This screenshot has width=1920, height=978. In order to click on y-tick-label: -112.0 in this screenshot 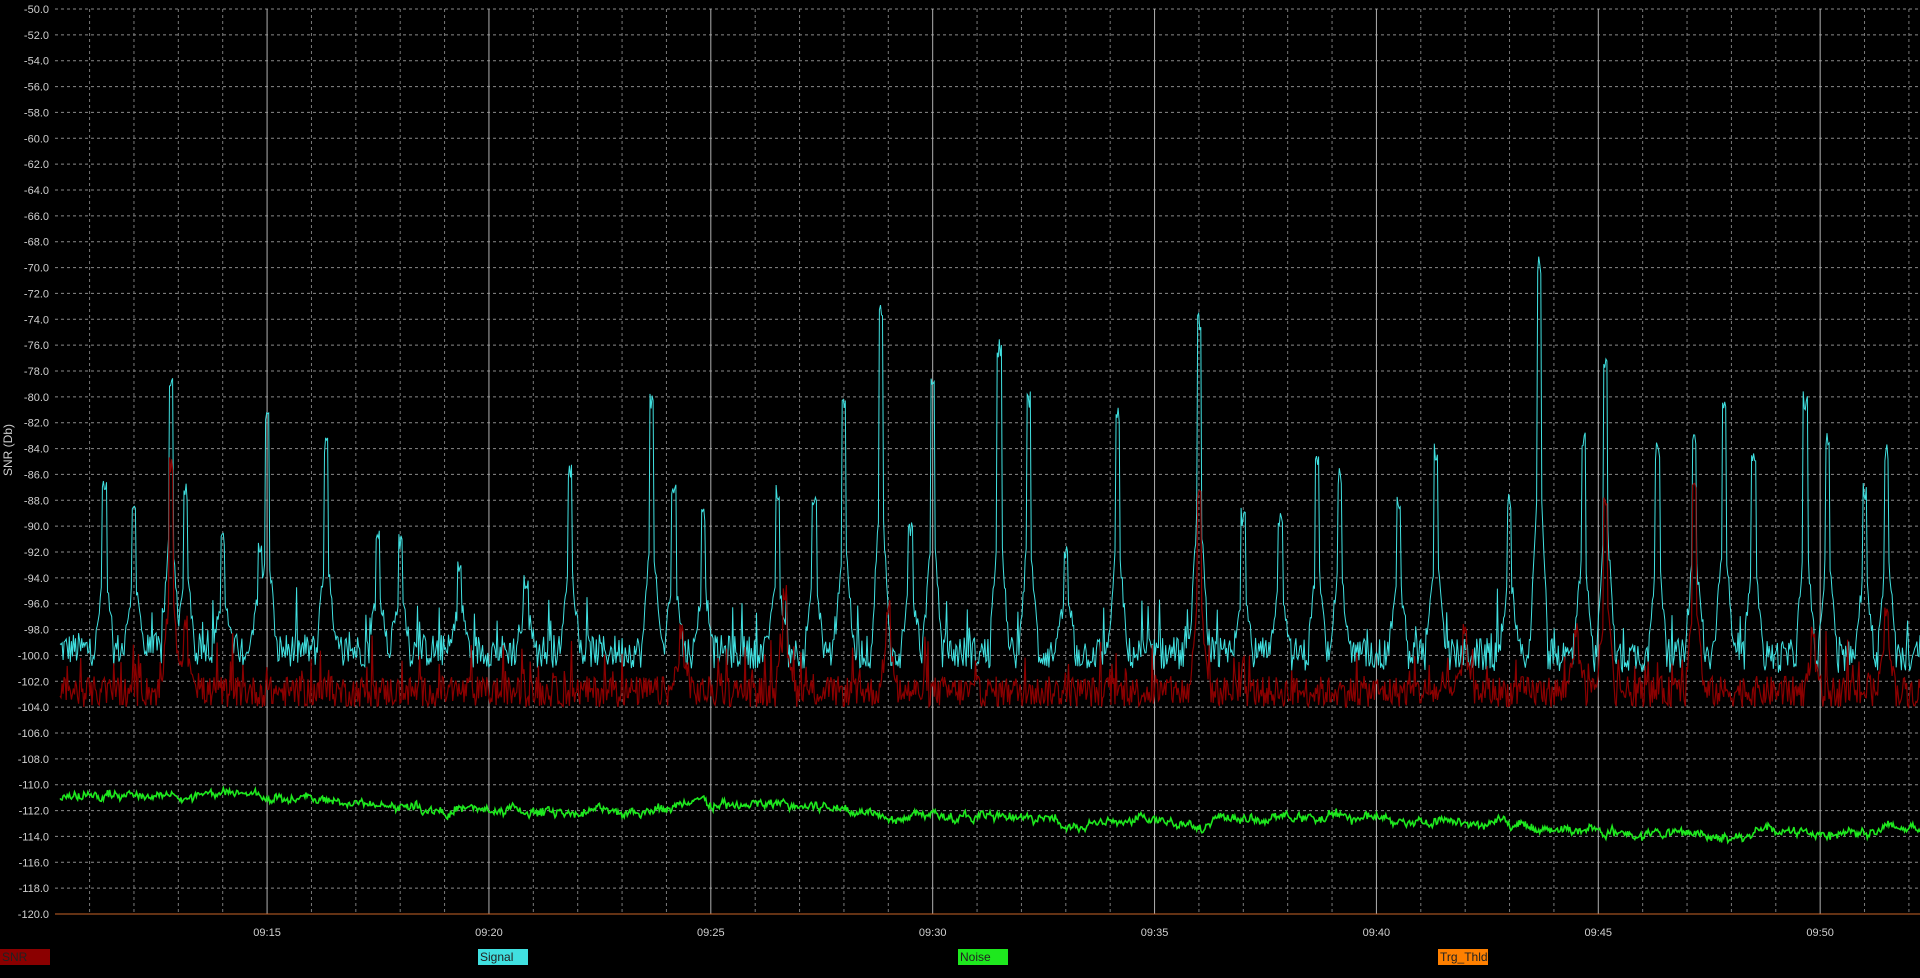, I will do `click(34, 812)`.